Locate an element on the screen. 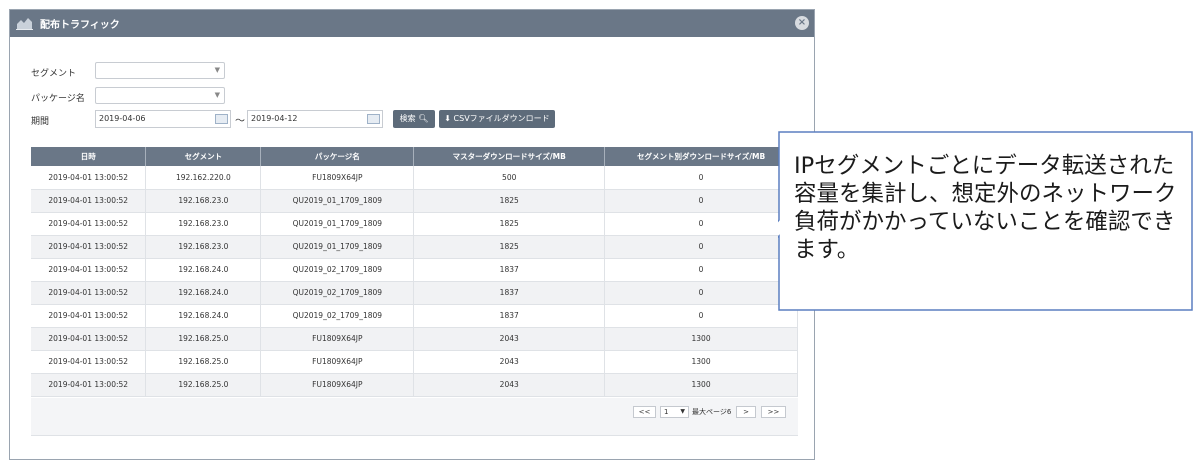  window-title: 配布トラフィック is located at coordinates (80, 25).